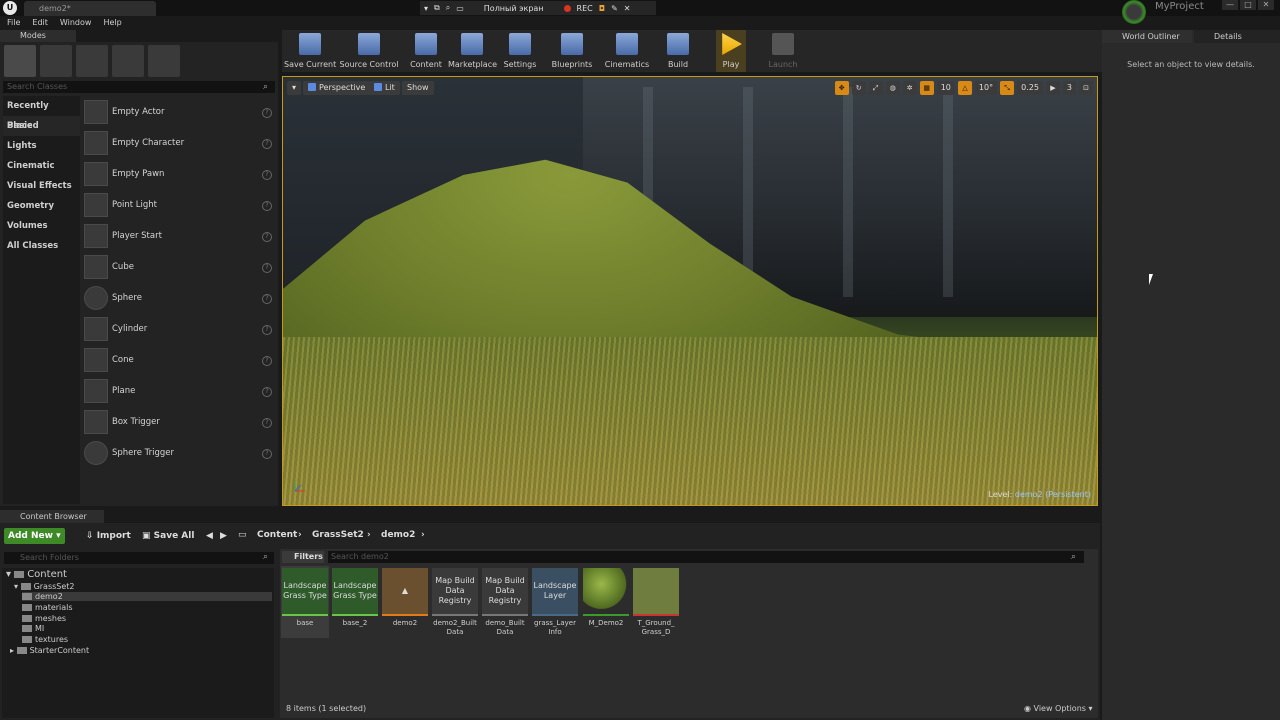 The width and height of the screenshot is (1280, 720). Describe the element at coordinates (1007, 88) in the screenshot. I see `scale-snap-icon: ⤡` at that location.